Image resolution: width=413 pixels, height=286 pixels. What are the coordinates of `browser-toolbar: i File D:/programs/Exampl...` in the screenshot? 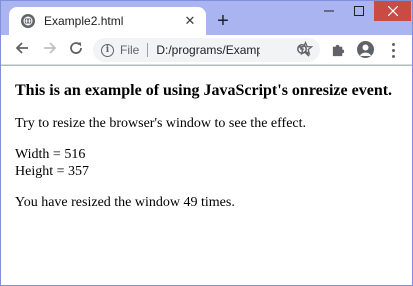 It's located at (206, 50).